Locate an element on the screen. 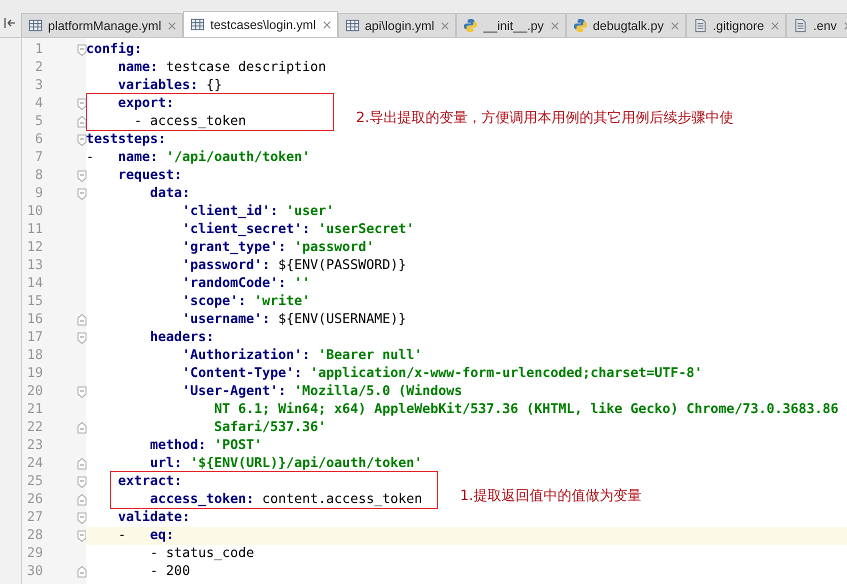 The image size is (847, 584). line-number: 16 is located at coordinates (34, 320).